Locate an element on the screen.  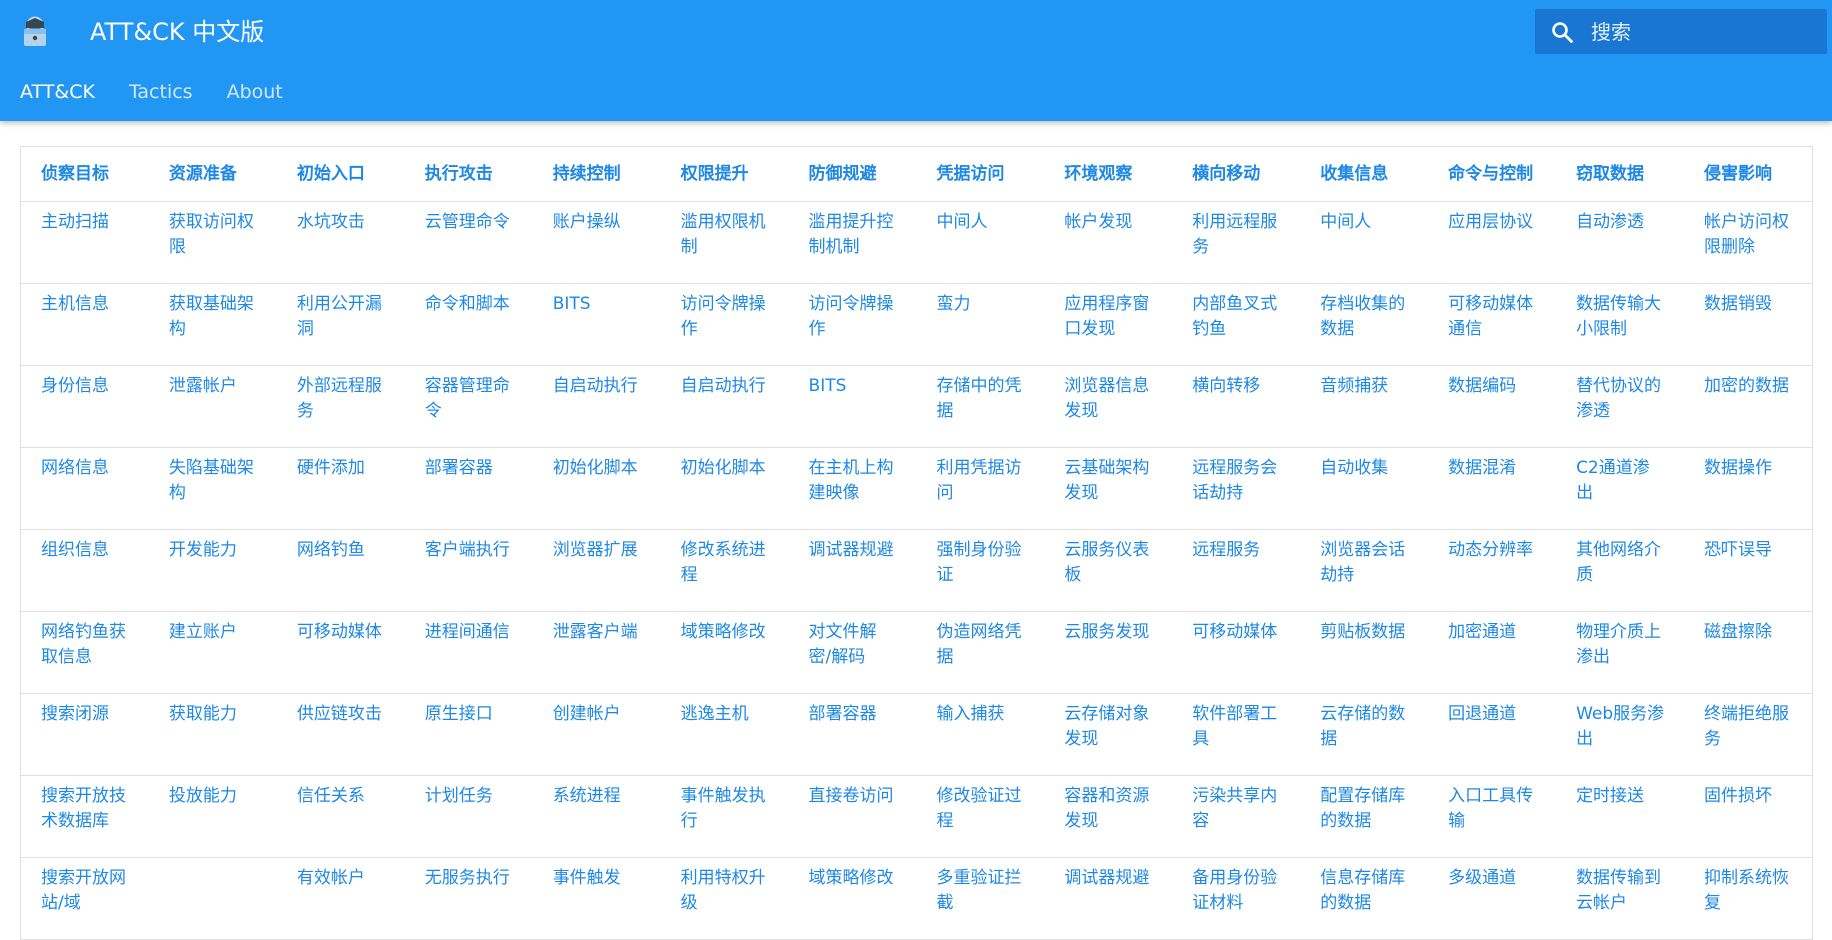
technique-link: 信任关系 is located at coordinates (331, 796).